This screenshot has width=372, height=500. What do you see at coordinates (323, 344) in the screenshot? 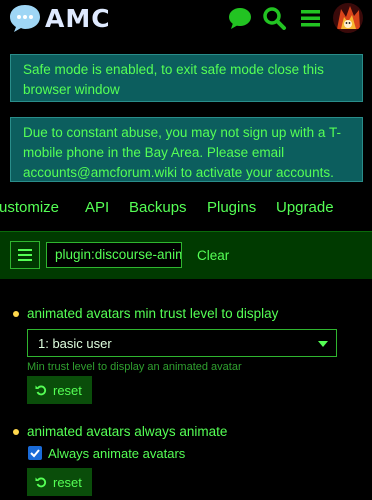
I see `caret-down-icon` at bounding box center [323, 344].